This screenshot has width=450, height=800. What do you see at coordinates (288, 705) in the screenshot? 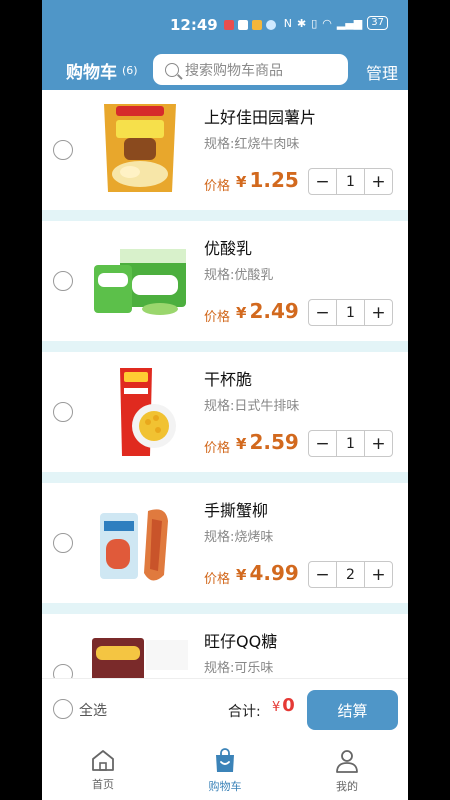
I see `total-value: 0` at bounding box center [288, 705].